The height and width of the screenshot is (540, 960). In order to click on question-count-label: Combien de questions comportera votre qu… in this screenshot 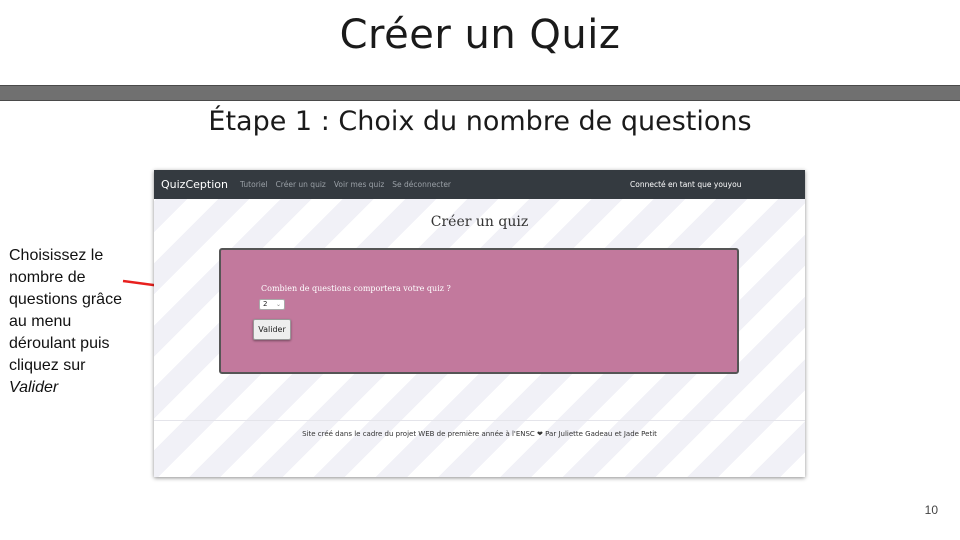, I will do `click(356, 288)`.